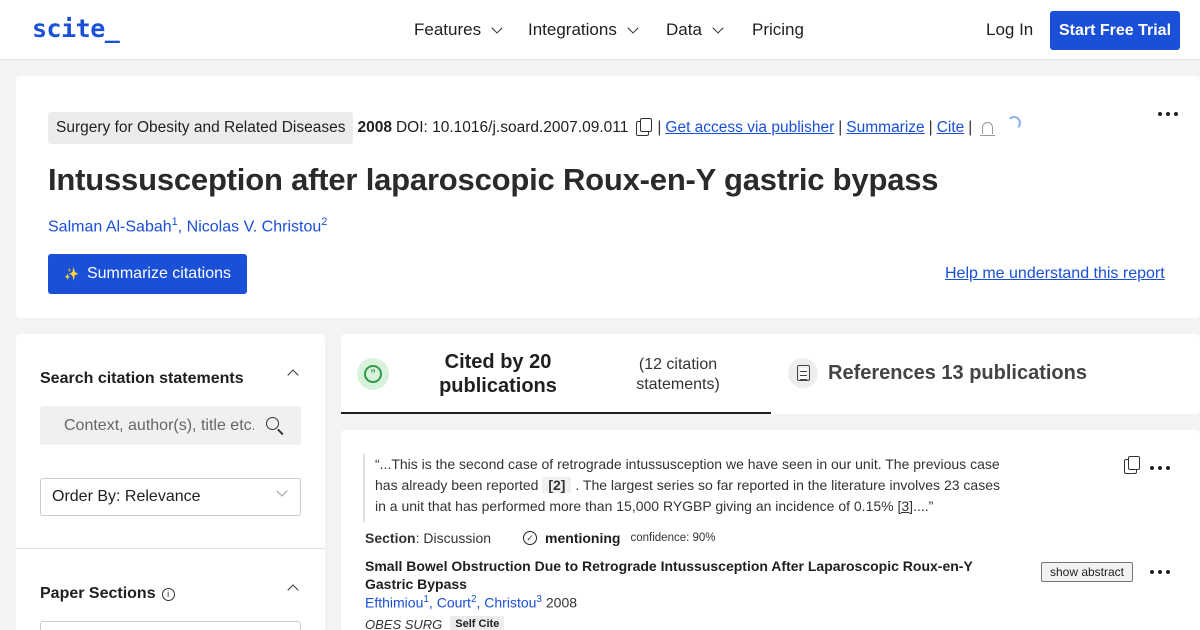  Describe the element at coordinates (673, 538) in the screenshot. I see `confidence-score: confidence: 90%` at that location.